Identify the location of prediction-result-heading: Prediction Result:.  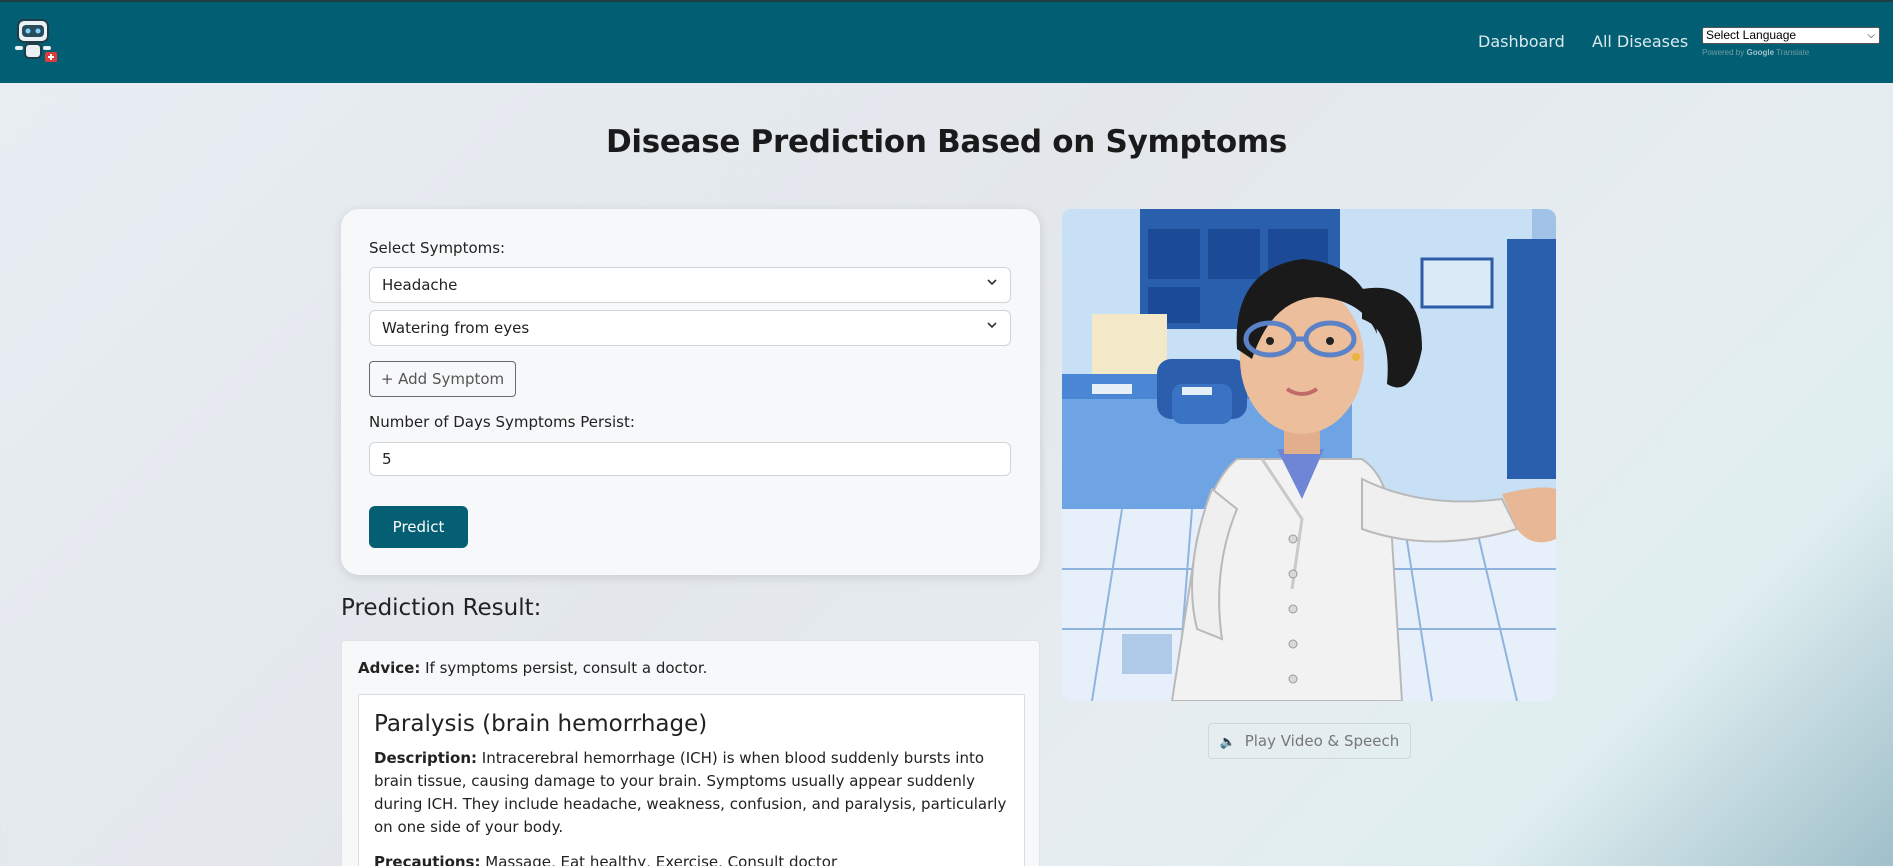
(441, 608).